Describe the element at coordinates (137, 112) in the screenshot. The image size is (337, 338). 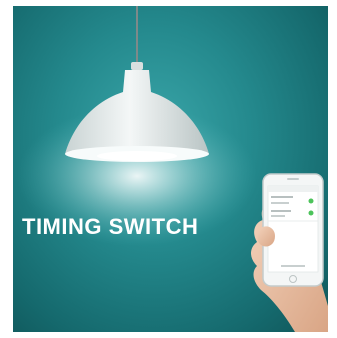
I see `pendant-lamp` at that location.